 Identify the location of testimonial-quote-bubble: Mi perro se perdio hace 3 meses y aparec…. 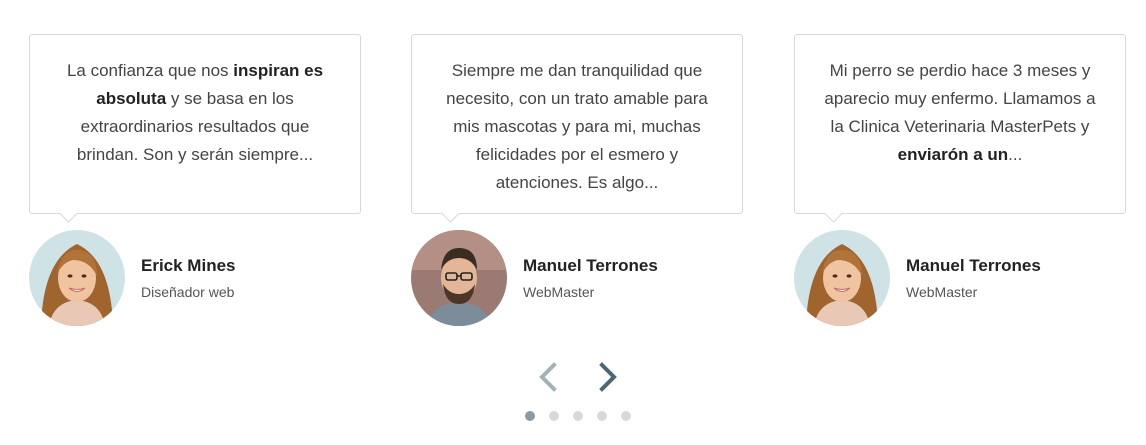
(960, 124).